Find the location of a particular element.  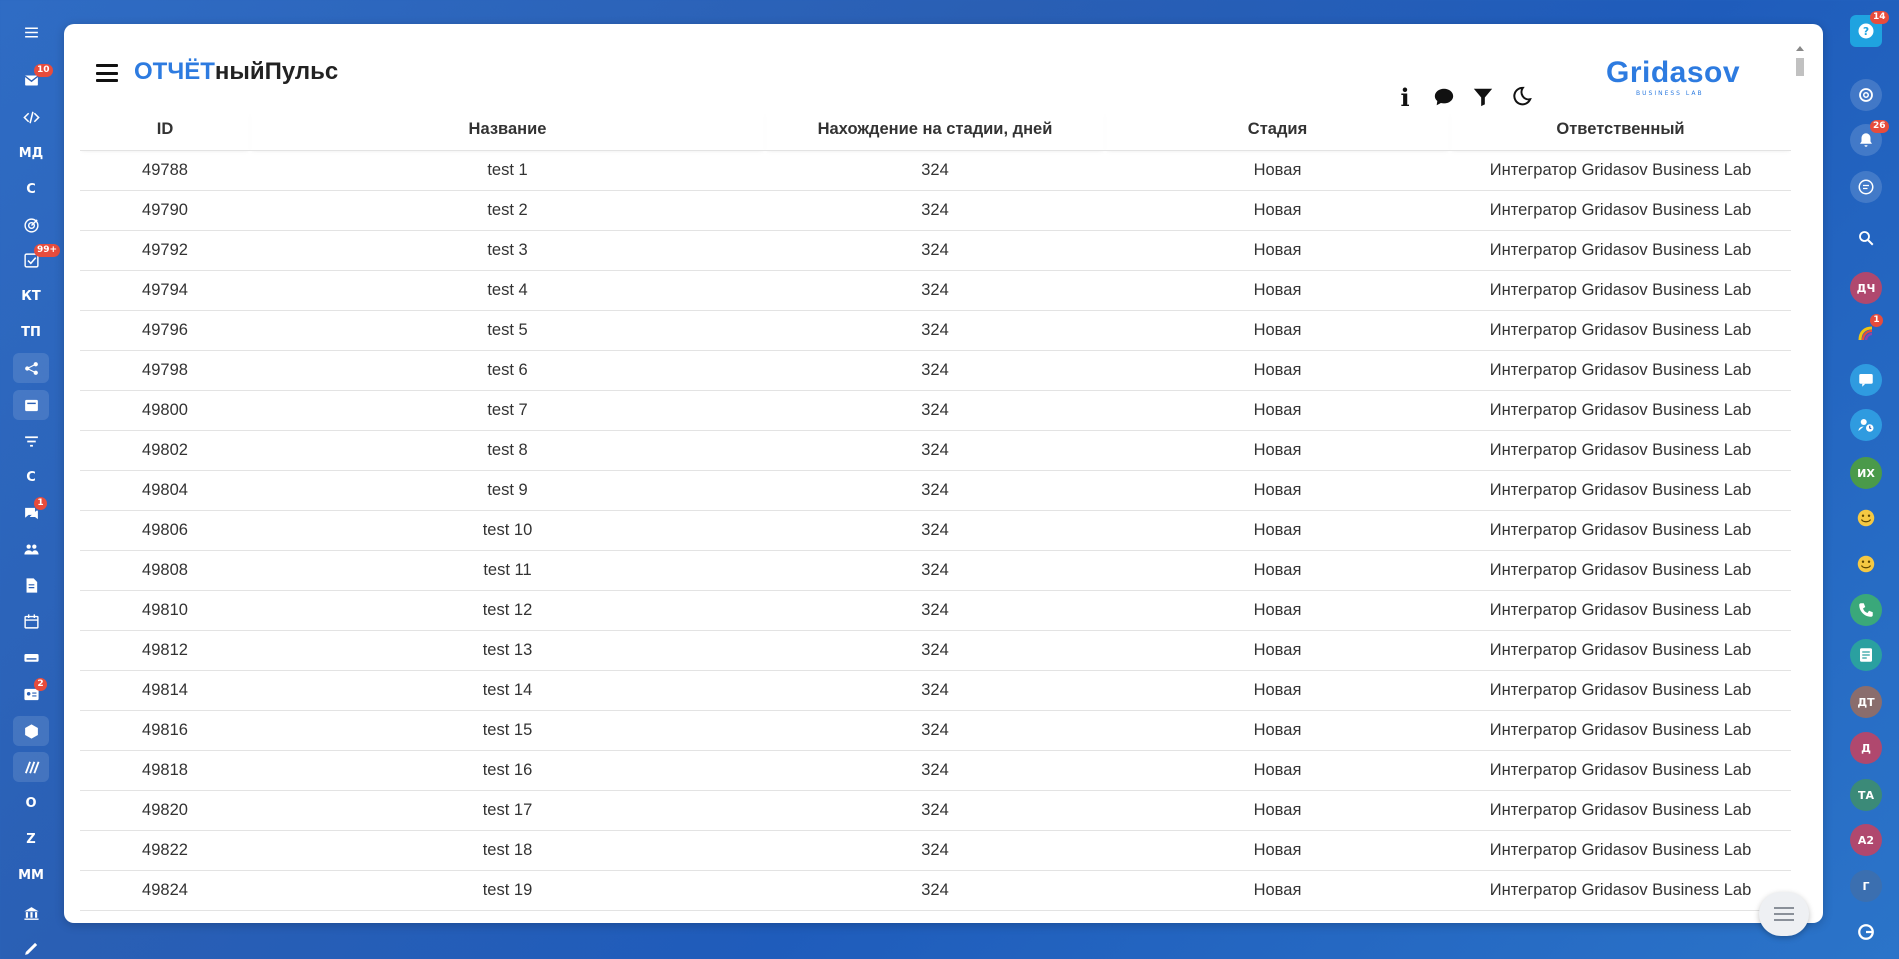

left-sidebar: 10 МД С 99+ КТ ТП С 1 2 О Z ММ is located at coordinates (31, 479).